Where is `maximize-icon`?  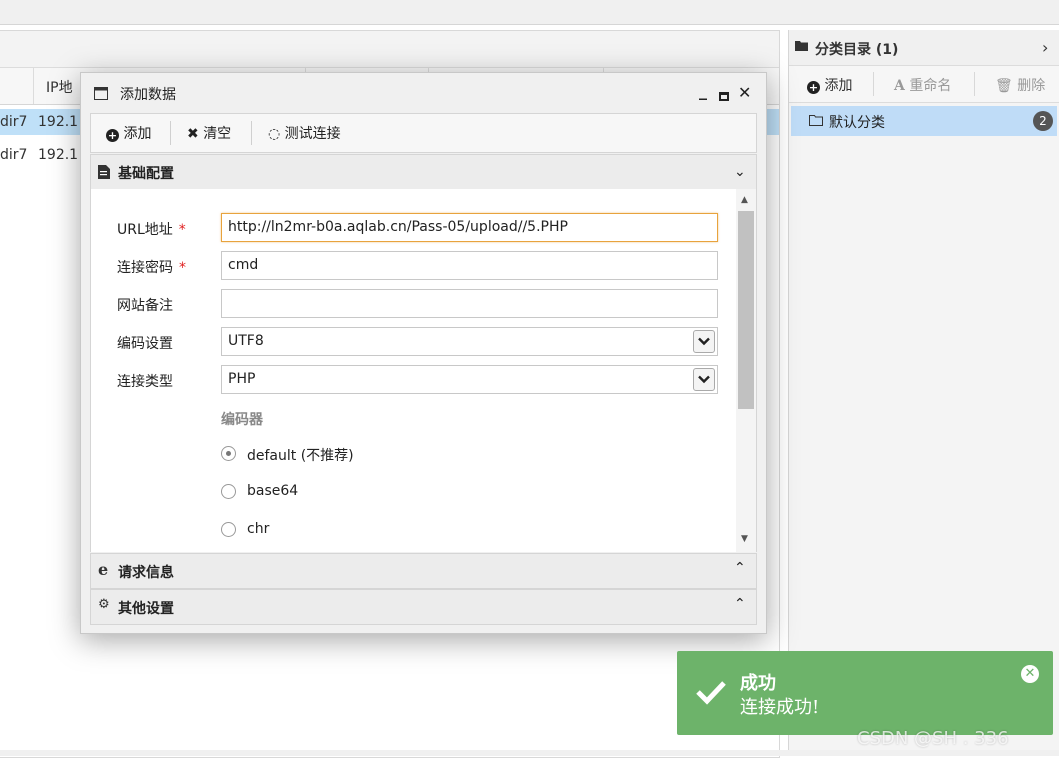 maximize-icon is located at coordinates (724, 95).